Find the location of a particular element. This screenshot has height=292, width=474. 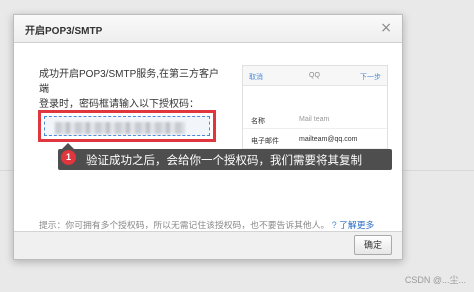

hint-text: 提示：你可拥有多个授权码，所以无需记住该授权码，也不要告诉其他人。 ? 了解更多 is located at coordinates (206, 224).